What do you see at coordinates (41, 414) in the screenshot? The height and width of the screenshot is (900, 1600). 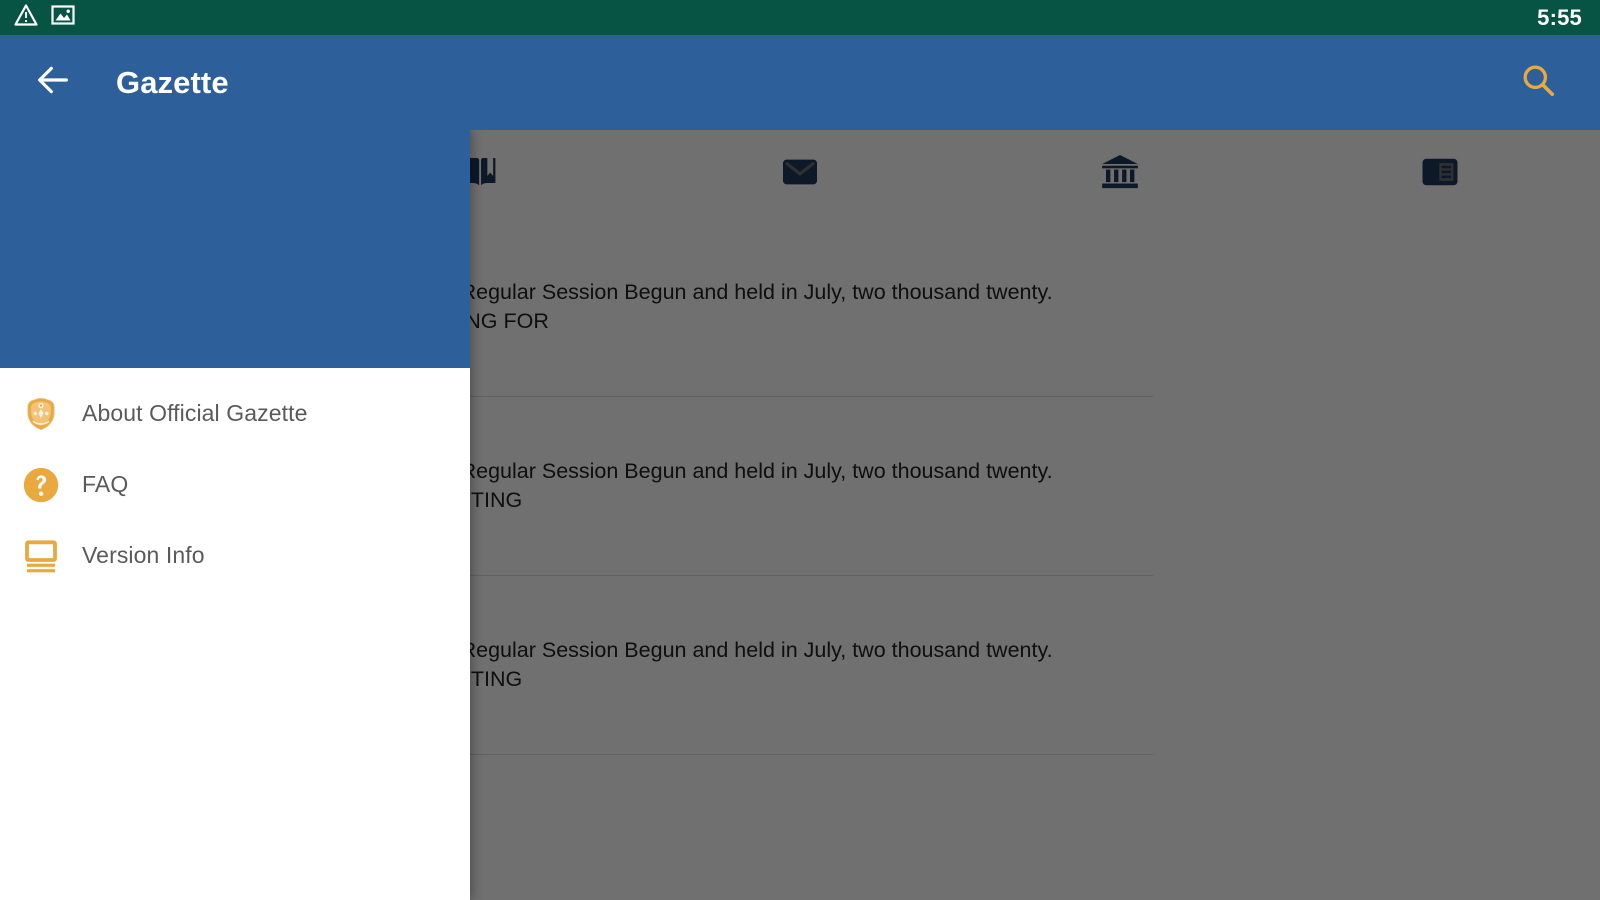 I see `coat-of-arms-icon` at bounding box center [41, 414].